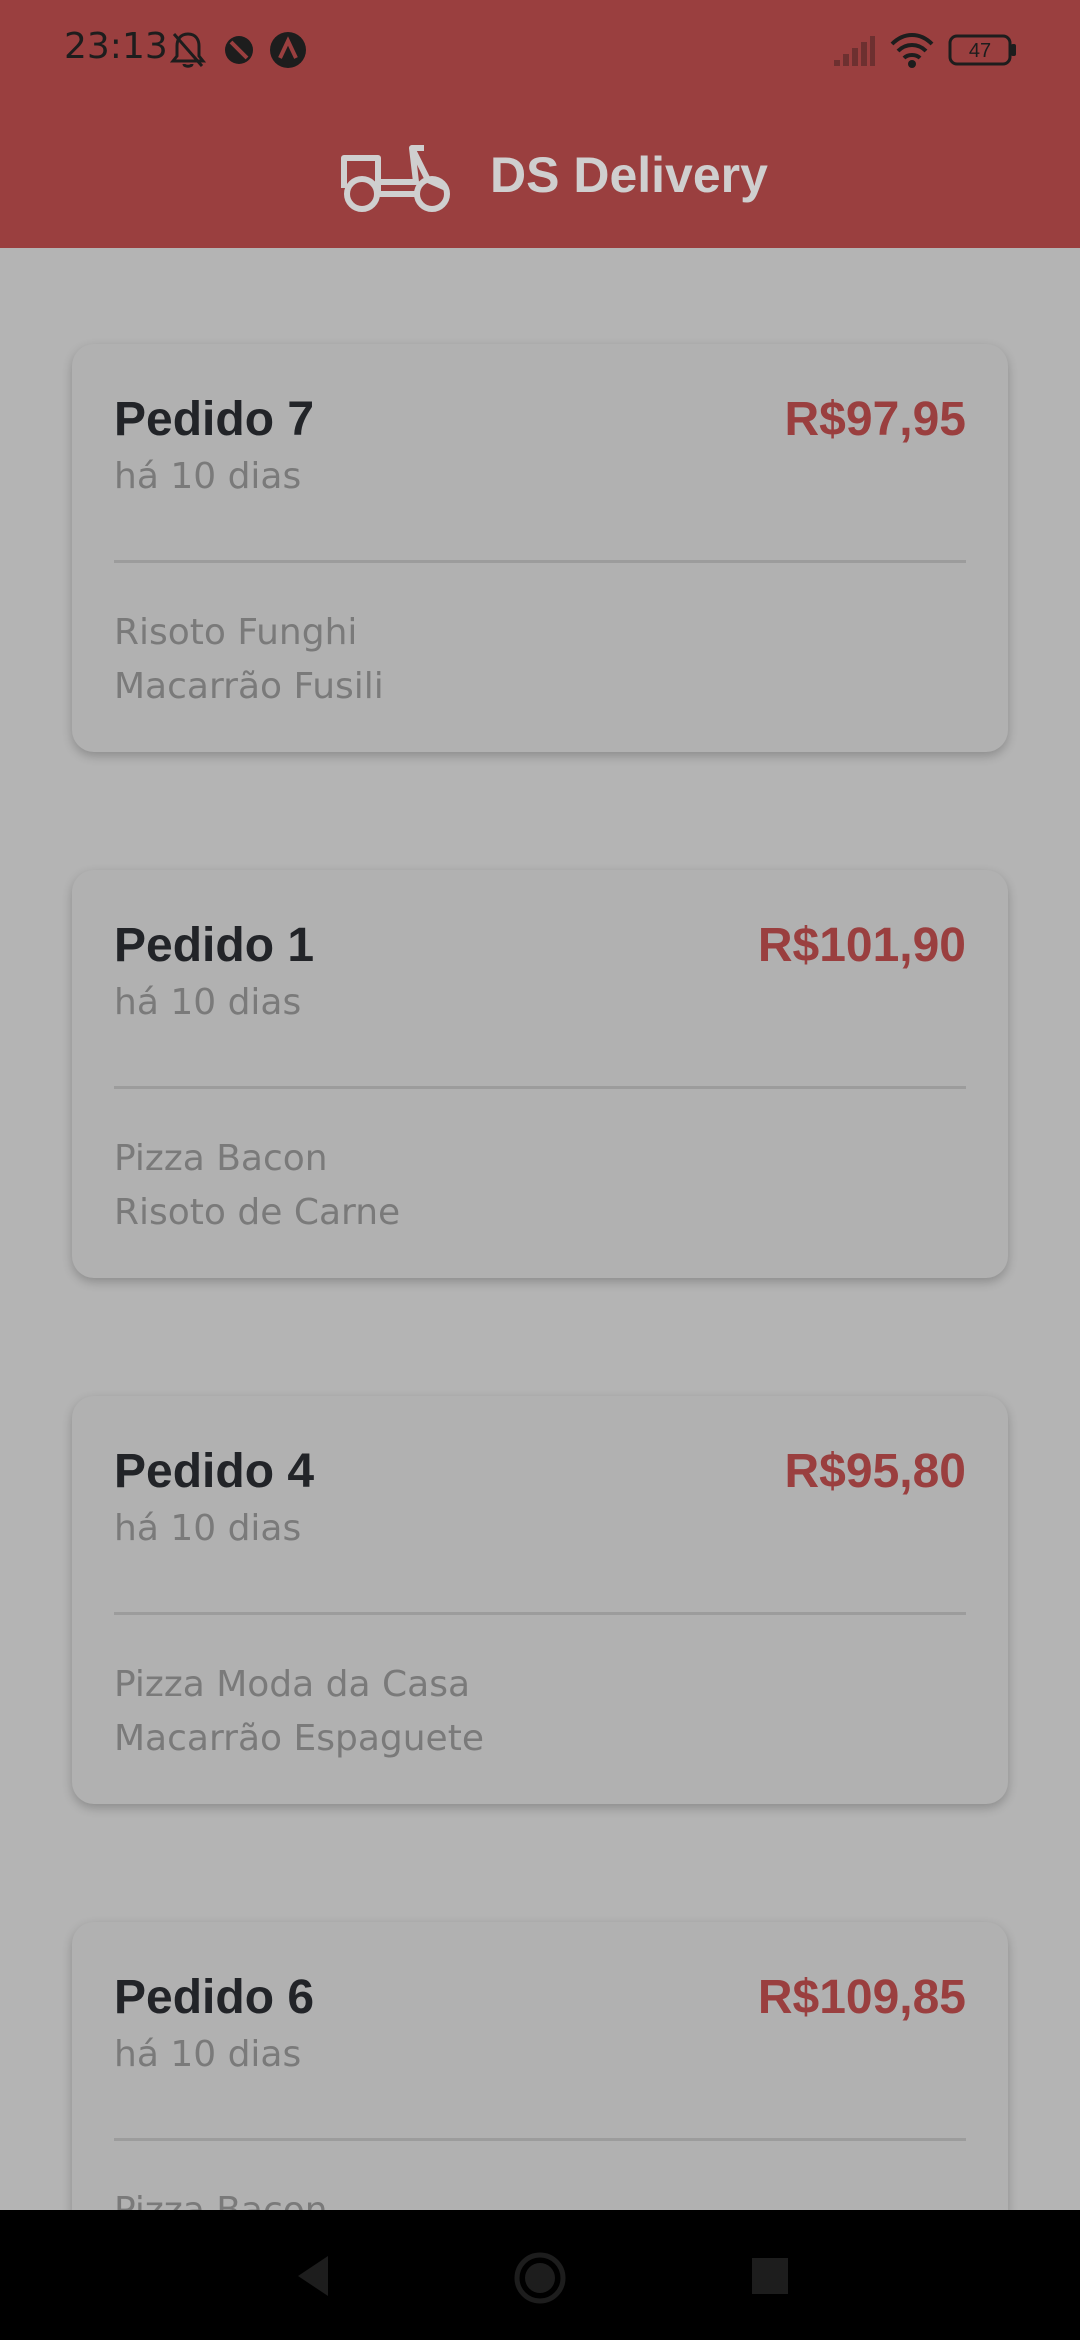  What do you see at coordinates (249, 686) in the screenshot?
I see `order-item: Macarrão Fusili` at bounding box center [249, 686].